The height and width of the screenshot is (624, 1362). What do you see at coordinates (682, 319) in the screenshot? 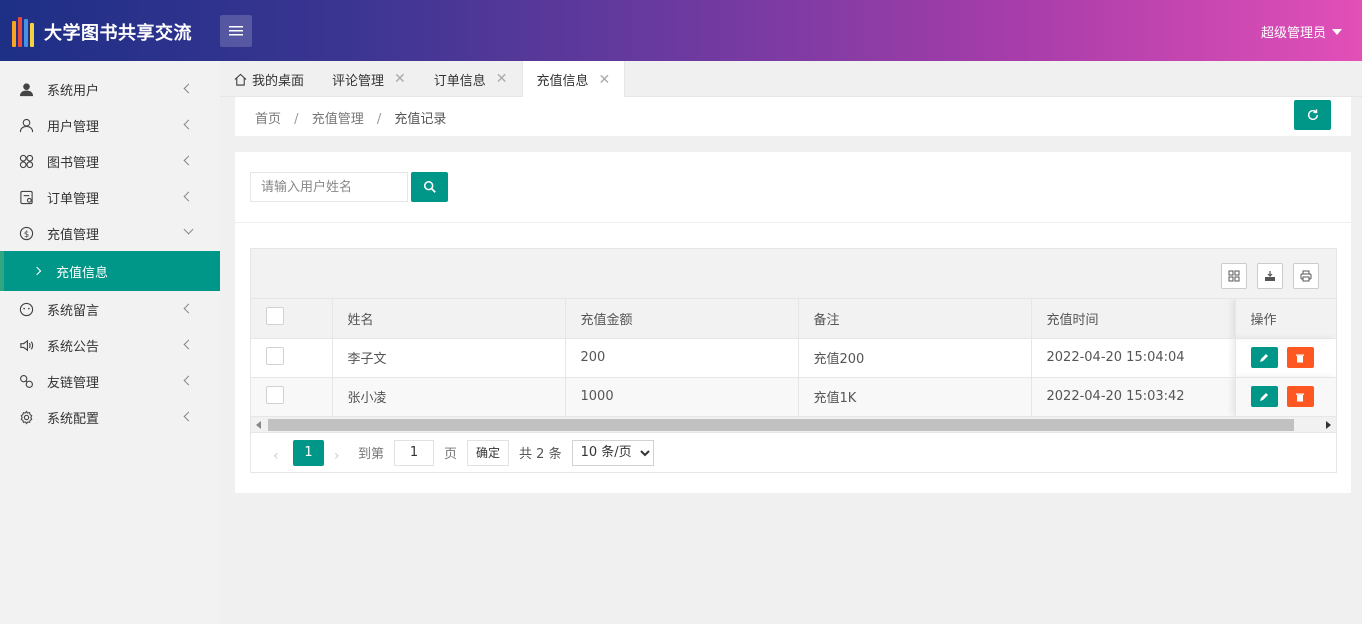
I see `header-amount: 充值金额` at bounding box center [682, 319].